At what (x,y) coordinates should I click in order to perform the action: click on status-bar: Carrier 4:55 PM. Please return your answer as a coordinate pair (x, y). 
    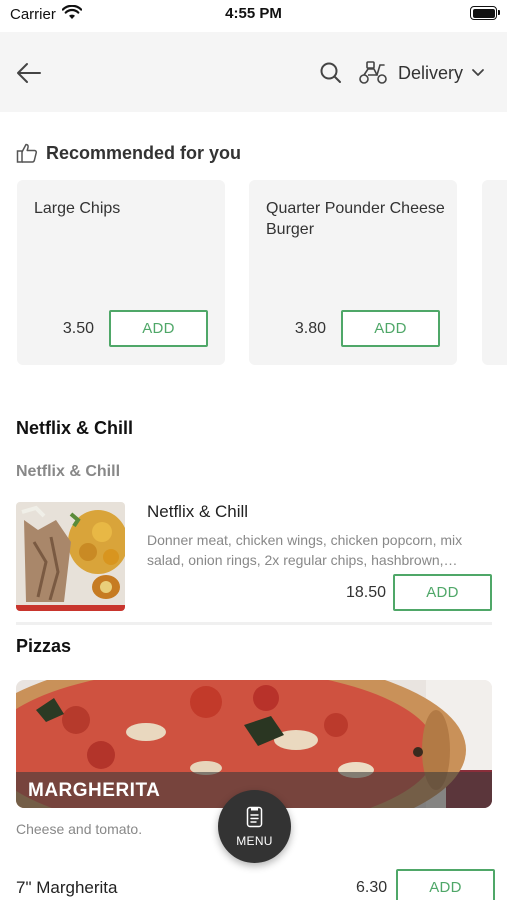
    Looking at the image, I should click on (253, 15).